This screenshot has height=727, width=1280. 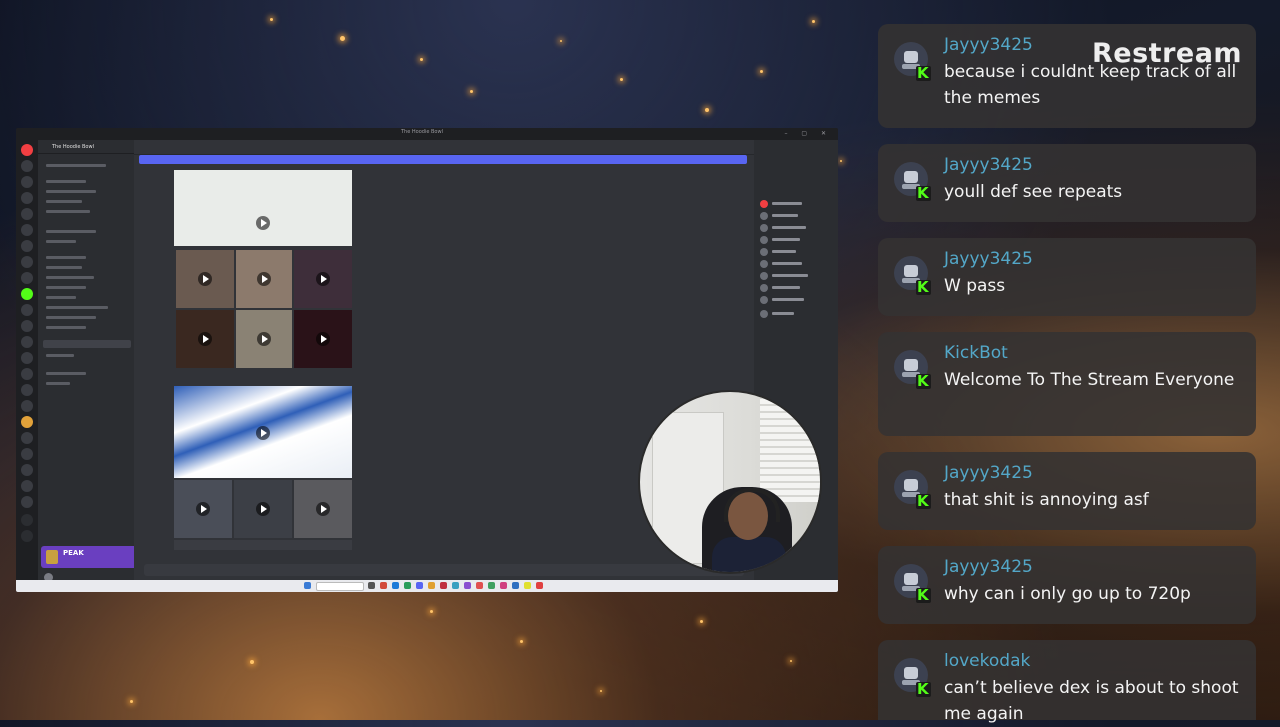 What do you see at coordinates (444, 570) in the screenshot?
I see `message-input` at bounding box center [444, 570].